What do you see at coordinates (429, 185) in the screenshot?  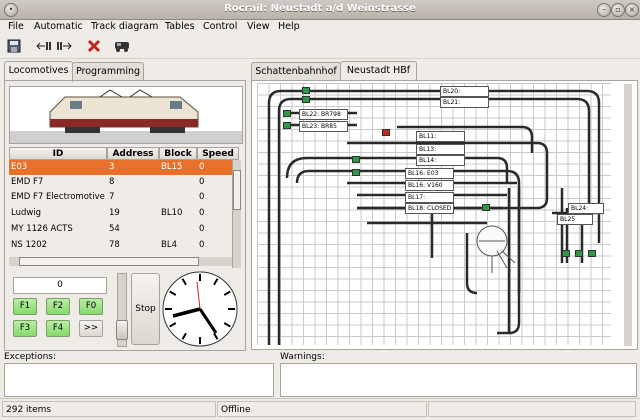 I see `block-bl16-v160: BL16: V160` at bounding box center [429, 185].